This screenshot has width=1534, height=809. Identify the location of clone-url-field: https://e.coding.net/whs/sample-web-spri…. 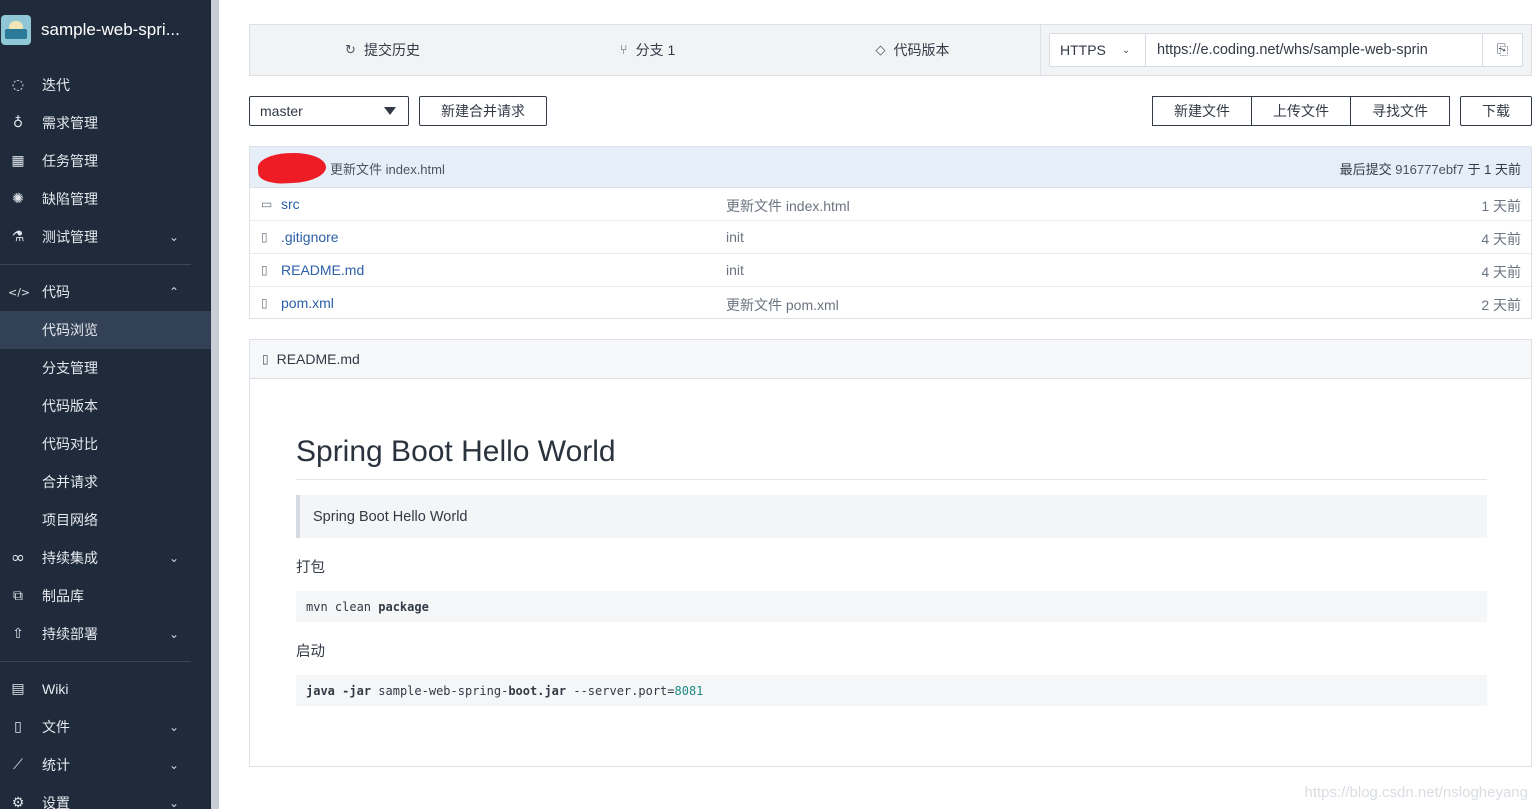
(1314, 50).